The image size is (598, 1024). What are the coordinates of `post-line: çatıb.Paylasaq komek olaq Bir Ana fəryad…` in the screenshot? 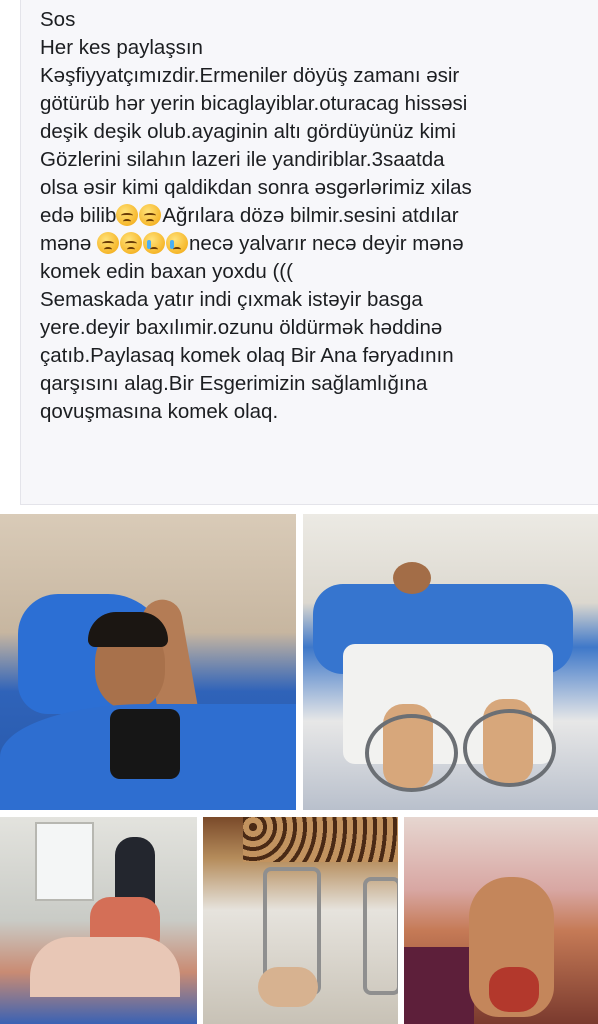 It's located at (247, 355).